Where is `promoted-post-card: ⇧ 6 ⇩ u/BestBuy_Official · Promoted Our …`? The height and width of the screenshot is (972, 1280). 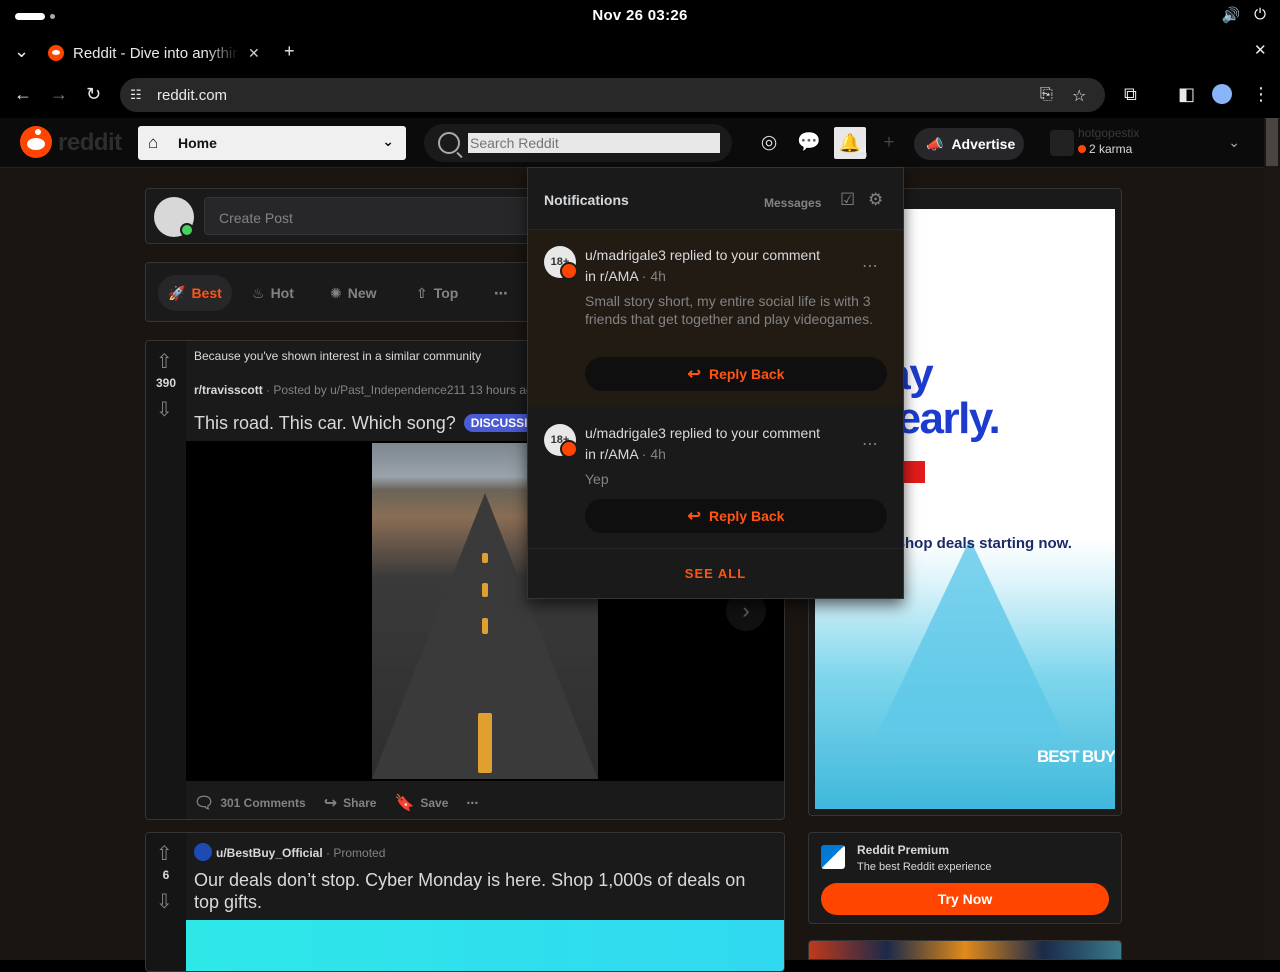 promoted-post-card: ⇧ 6 ⇩ u/BestBuy_Official · Promoted Our … is located at coordinates (465, 902).